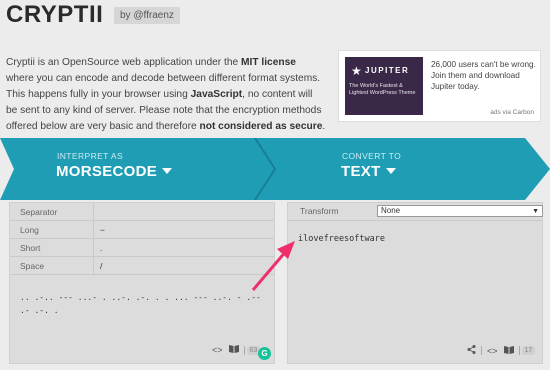  What do you see at coordinates (101, 248) in the screenshot?
I see `option-value: .` at bounding box center [101, 248].